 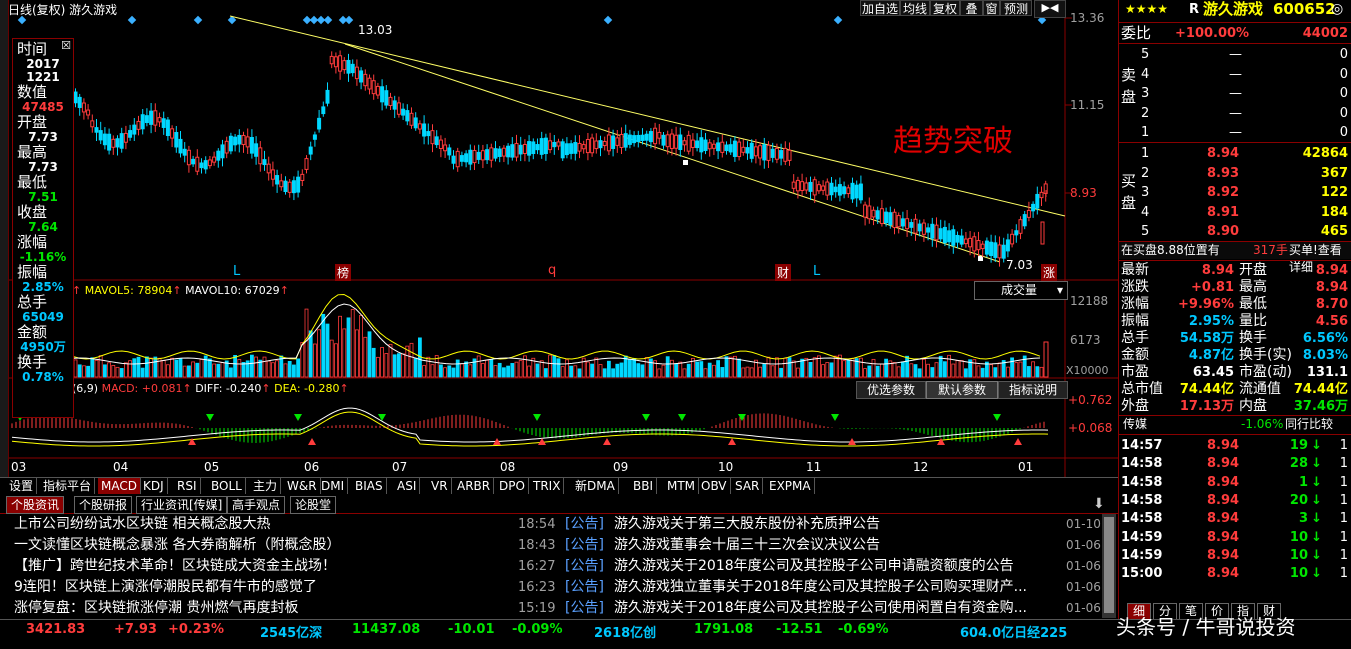 What do you see at coordinates (236, 271) in the screenshot?
I see `marker-l1: L` at bounding box center [236, 271].